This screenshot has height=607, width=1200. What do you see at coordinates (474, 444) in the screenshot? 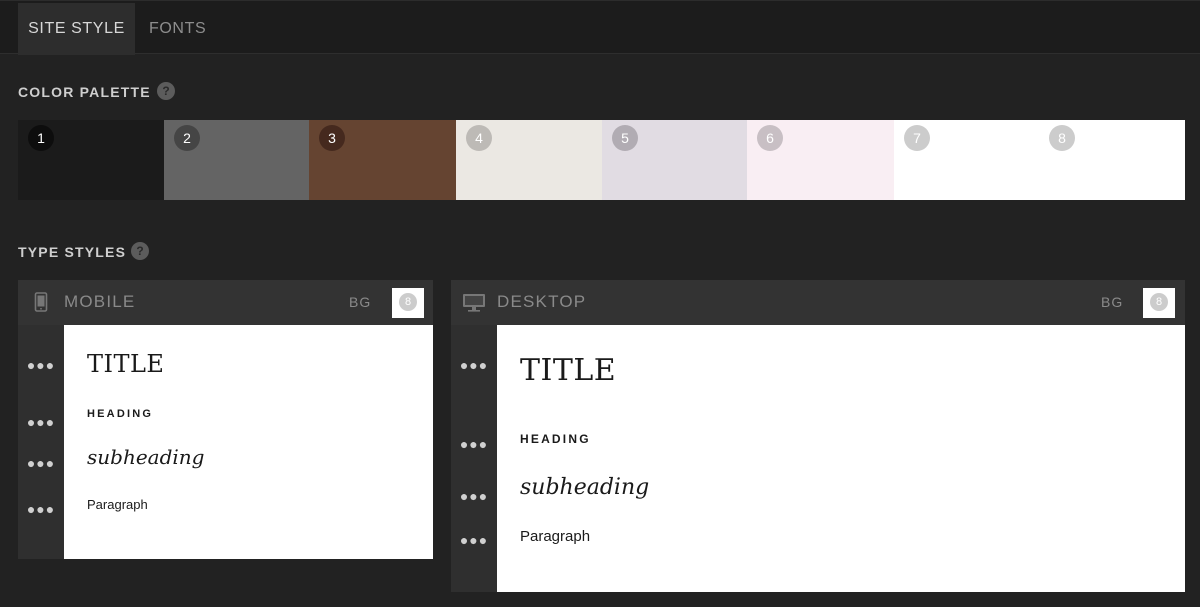
I see `desktop-heading-more-icon: ●●●` at bounding box center [474, 444].